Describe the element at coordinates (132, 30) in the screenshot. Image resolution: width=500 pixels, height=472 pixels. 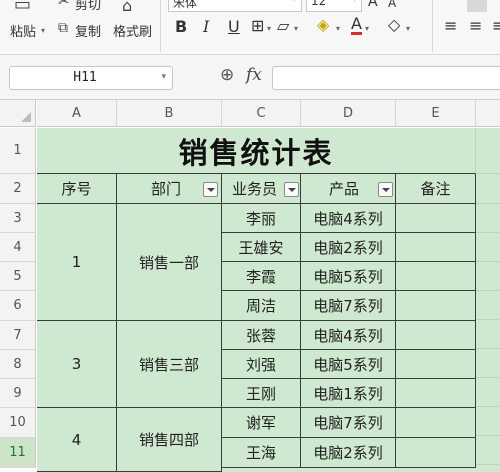
I see `format-painter-button: 格式刷` at that location.